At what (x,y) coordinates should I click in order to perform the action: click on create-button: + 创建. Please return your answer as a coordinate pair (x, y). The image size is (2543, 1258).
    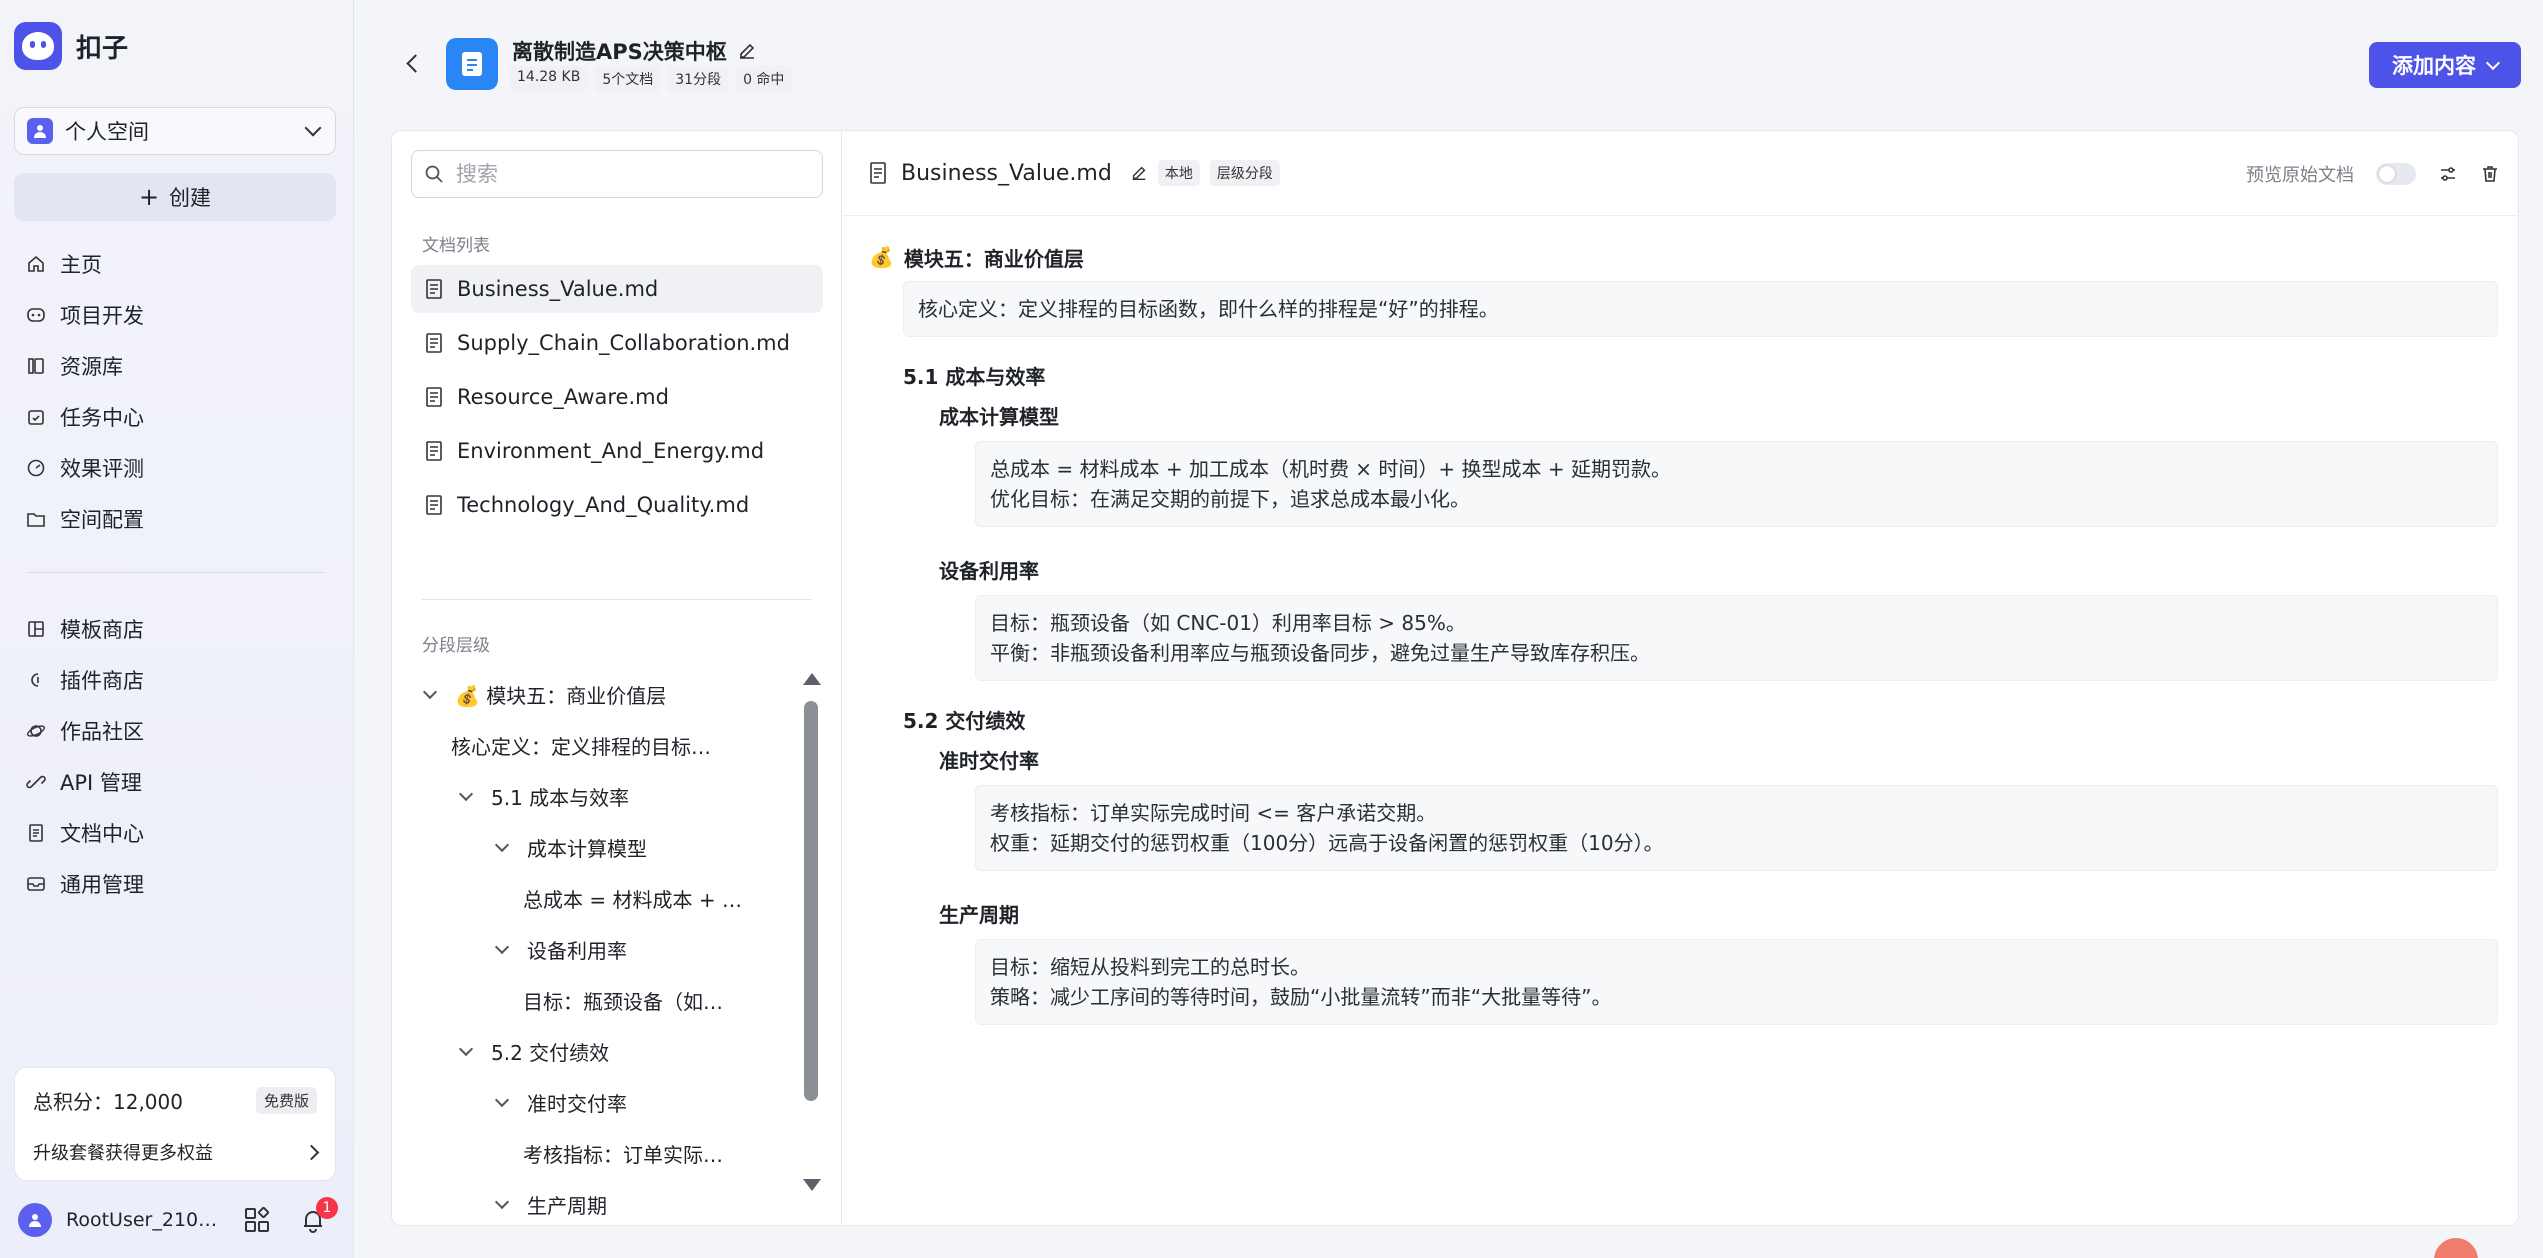
    Looking at the image, I should click on (175, 197).